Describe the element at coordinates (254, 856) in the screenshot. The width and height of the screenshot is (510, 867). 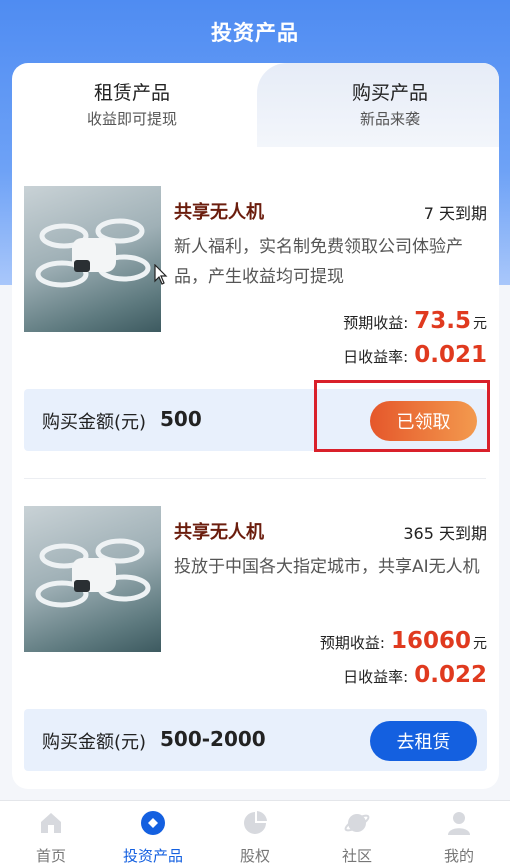
I see `tab-label: 股权` at that location.